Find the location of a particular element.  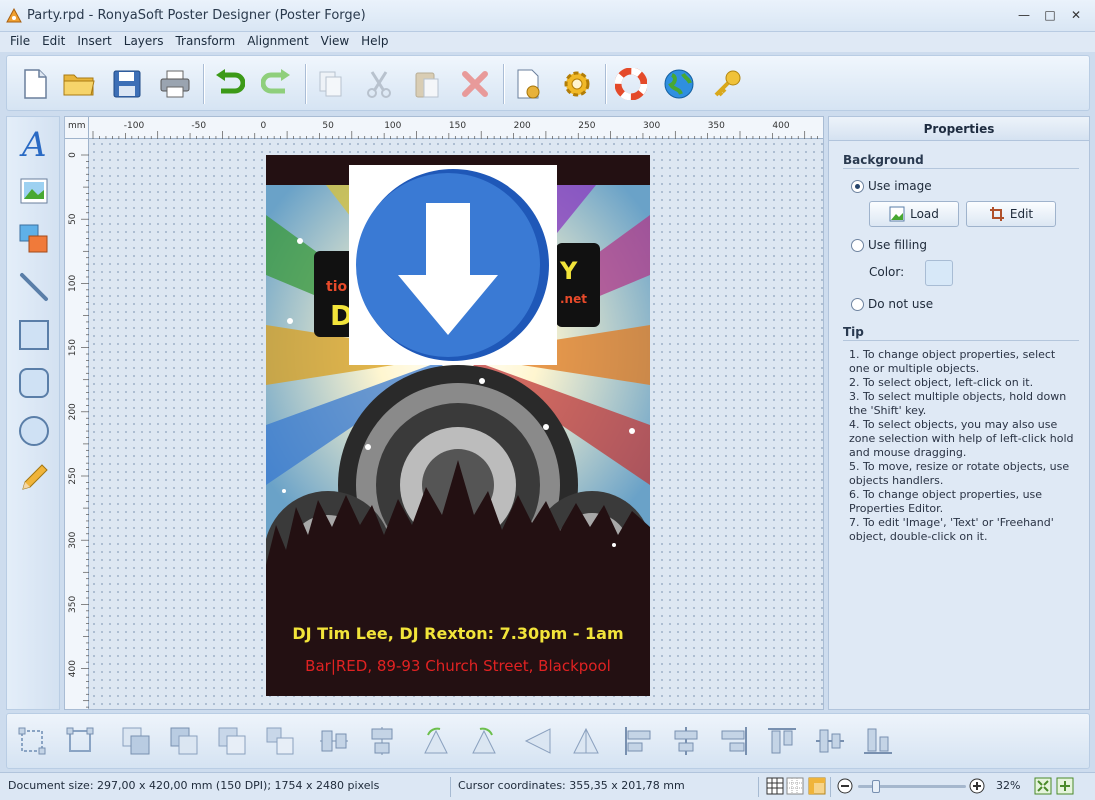

ellipse-tool is located at coordinates (34, 431).